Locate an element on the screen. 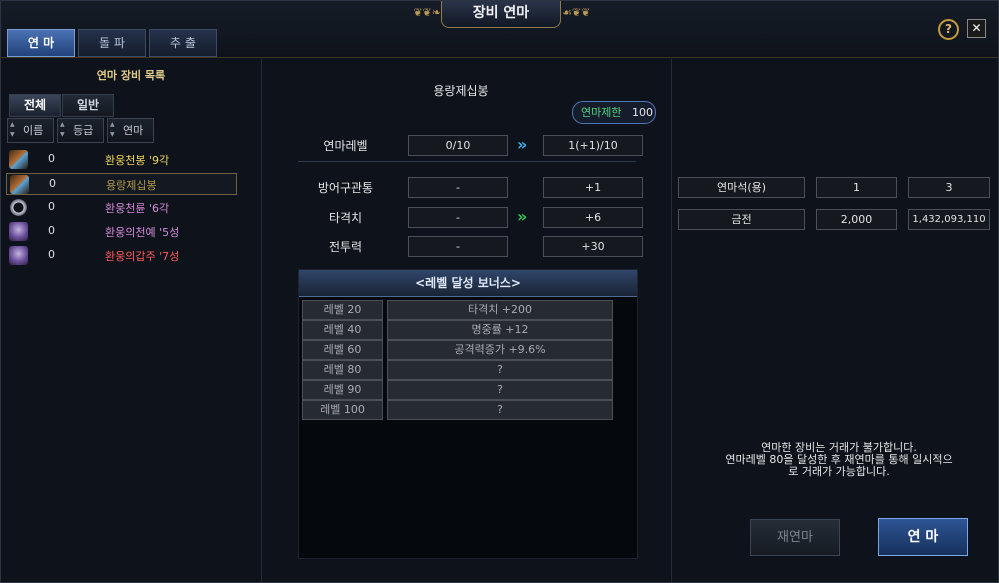  help-button: ? is located at coordinates (948, 29).